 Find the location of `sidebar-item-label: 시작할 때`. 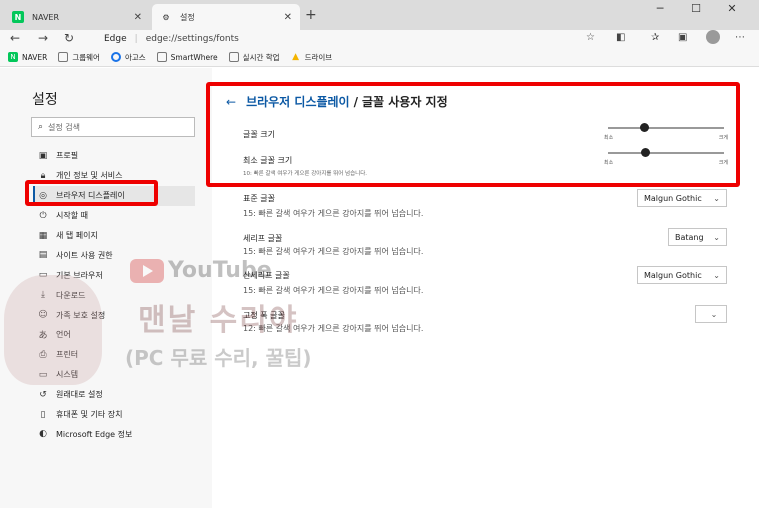

sidebar-item-label: 시작할 때 is located at coordinates (72, 216).